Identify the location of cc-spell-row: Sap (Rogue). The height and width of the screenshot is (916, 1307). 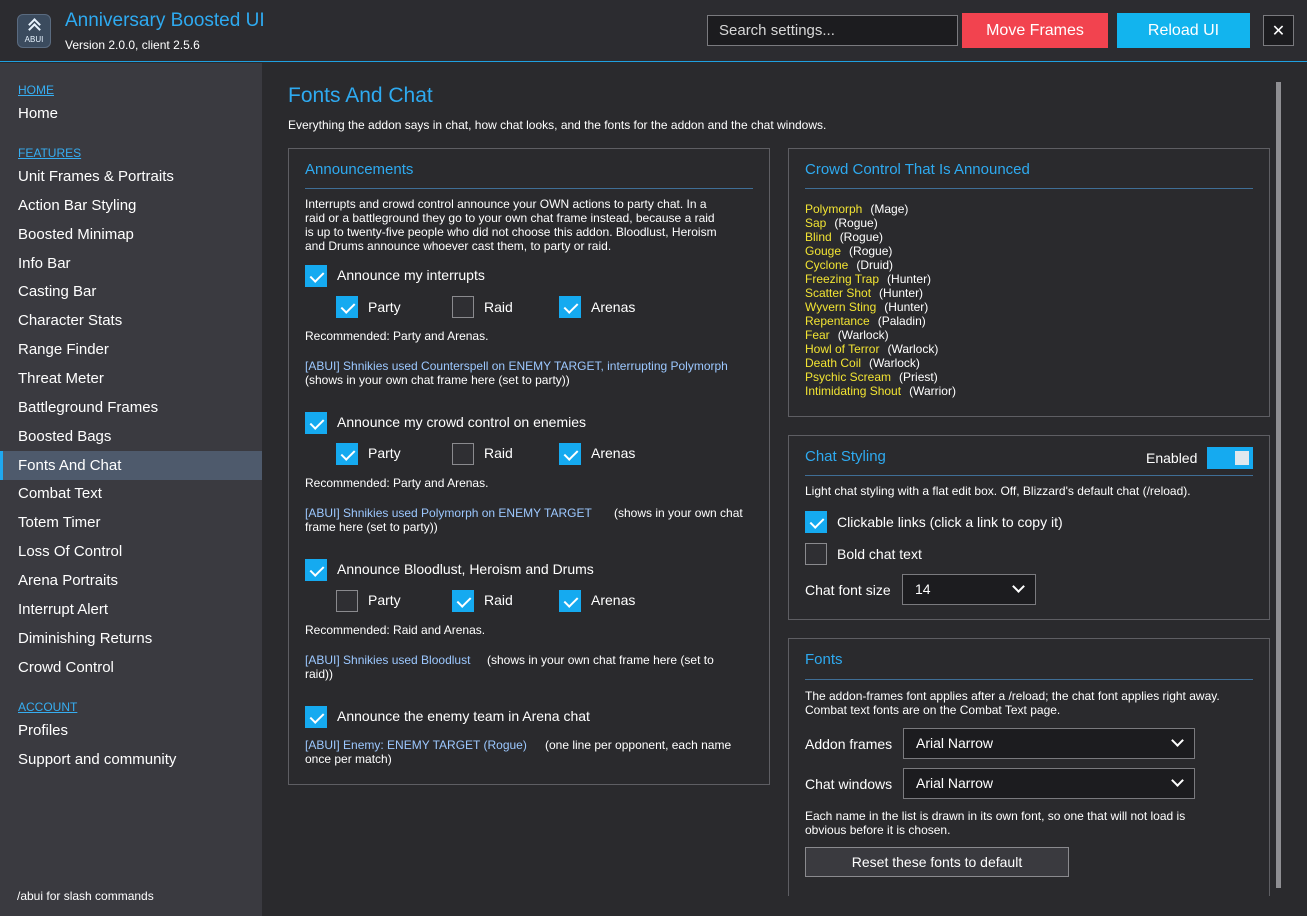
(841, 223).